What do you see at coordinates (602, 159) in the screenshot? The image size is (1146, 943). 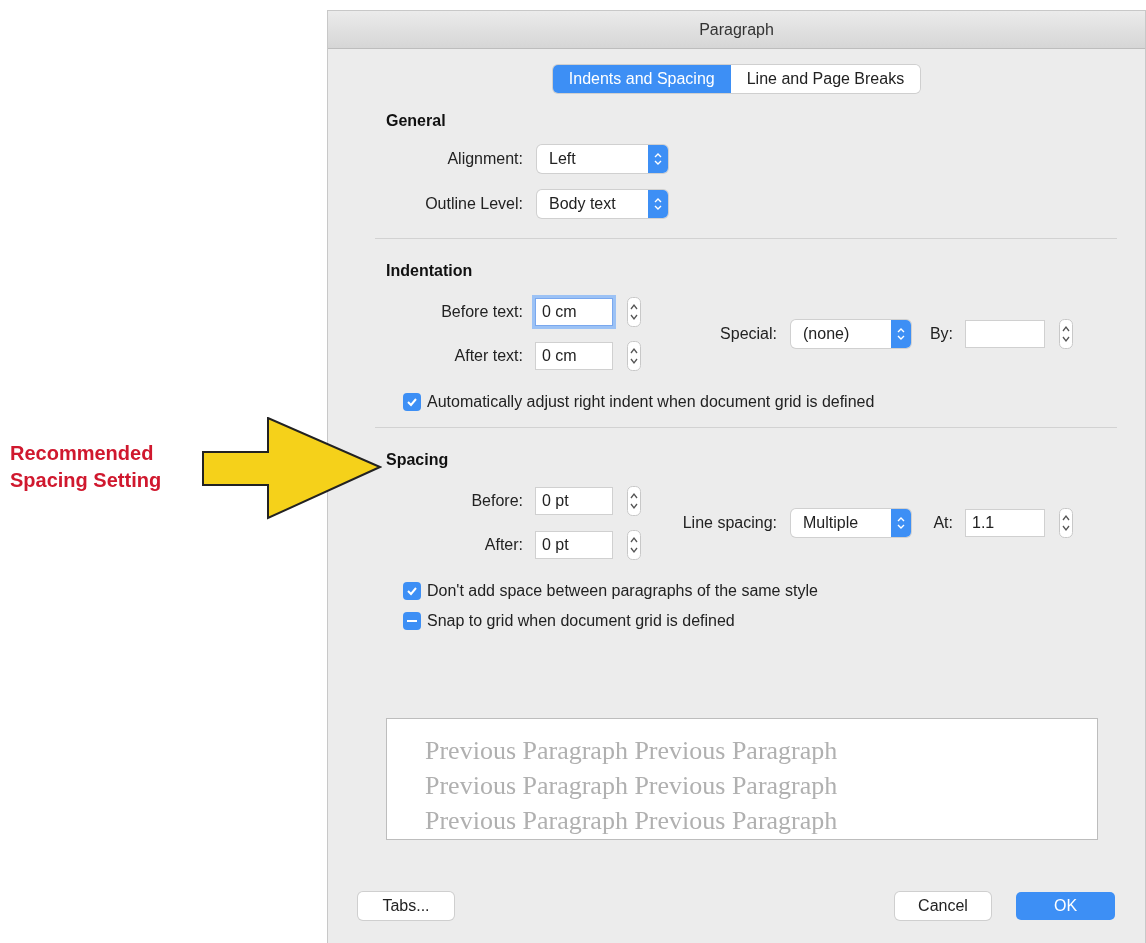 I see `dropdown: Left` at bounding box center [602, 159].